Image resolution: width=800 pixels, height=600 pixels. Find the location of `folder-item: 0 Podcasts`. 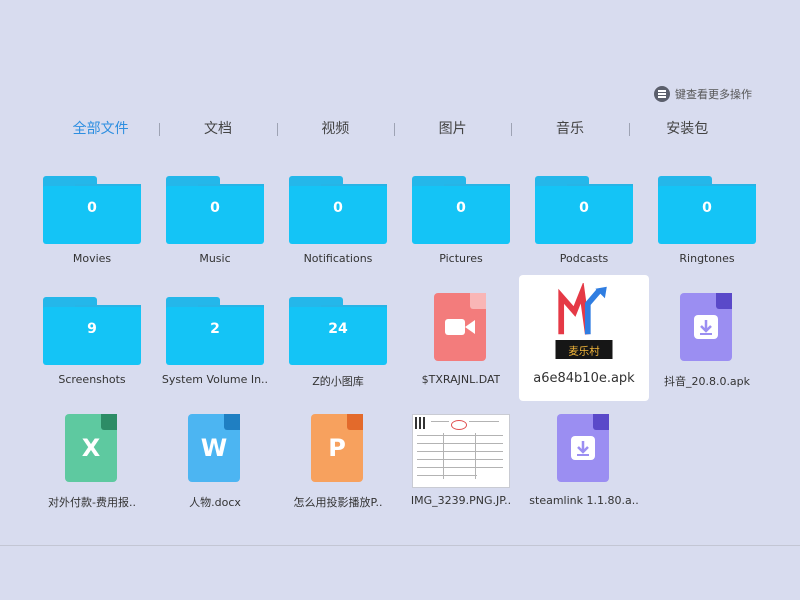

folder-item: 0 Podcasts is located at coordinates (584, 231).